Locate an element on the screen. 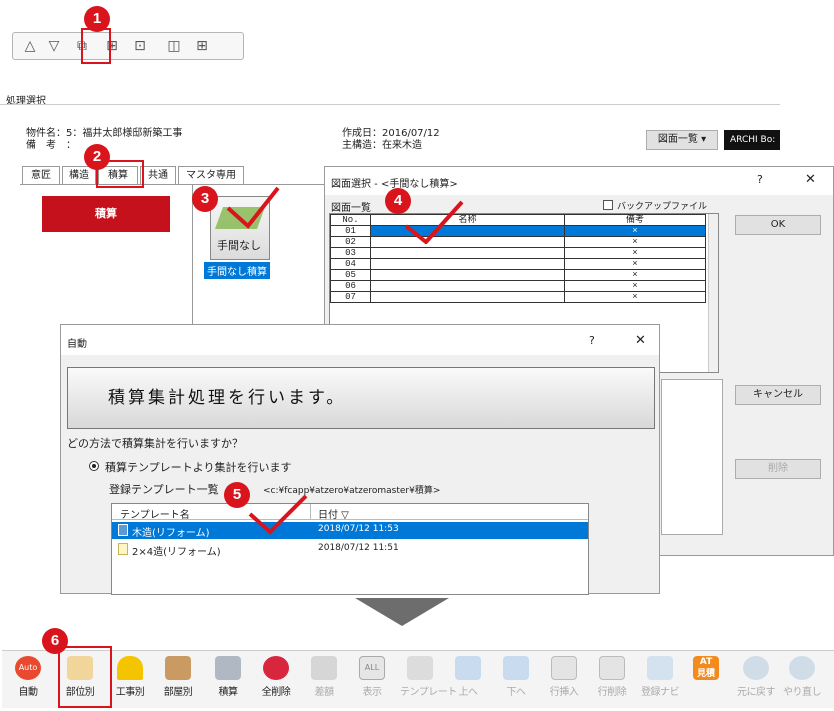 This screenshot has width=834, height=711. triangle-down-icon: ▽ is located at coordinates (54, 46).